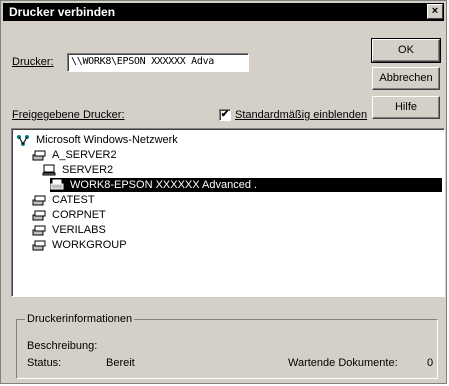 Image resolution: width=449 pixels, height=386 pixels. What do you see at coordinates (406, 50) in the screenshot?
I see `ok-button: OK` at bounding box center [406, 50].